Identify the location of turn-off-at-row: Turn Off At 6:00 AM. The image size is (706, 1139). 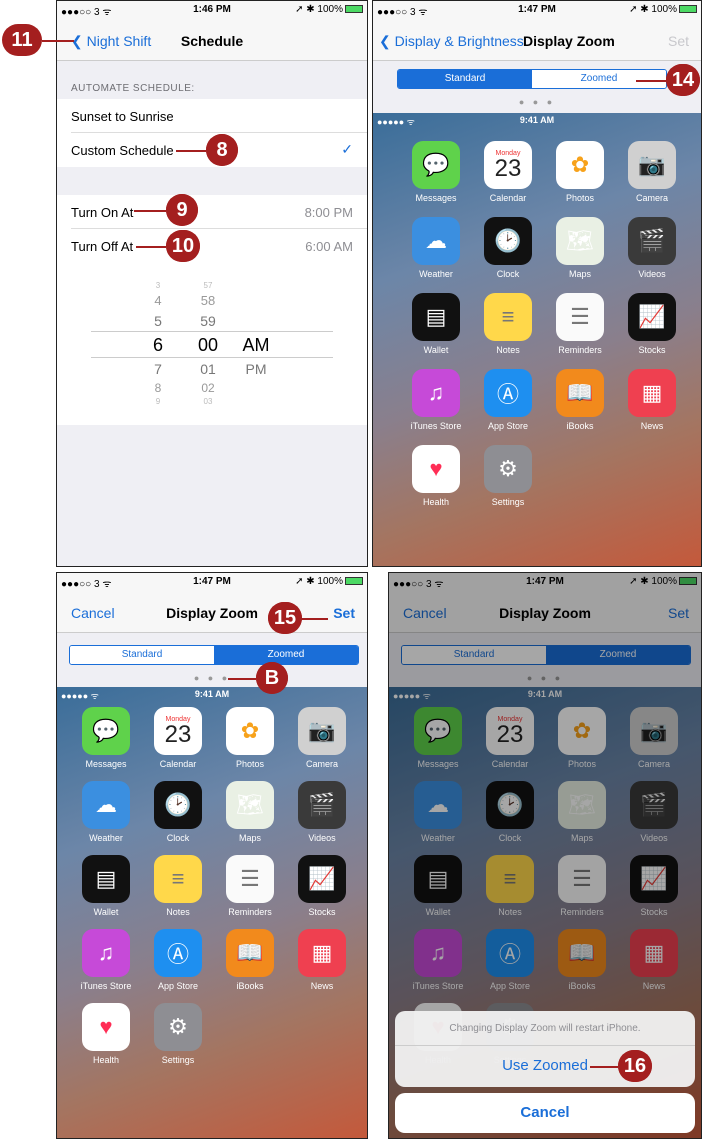
(212, 246).